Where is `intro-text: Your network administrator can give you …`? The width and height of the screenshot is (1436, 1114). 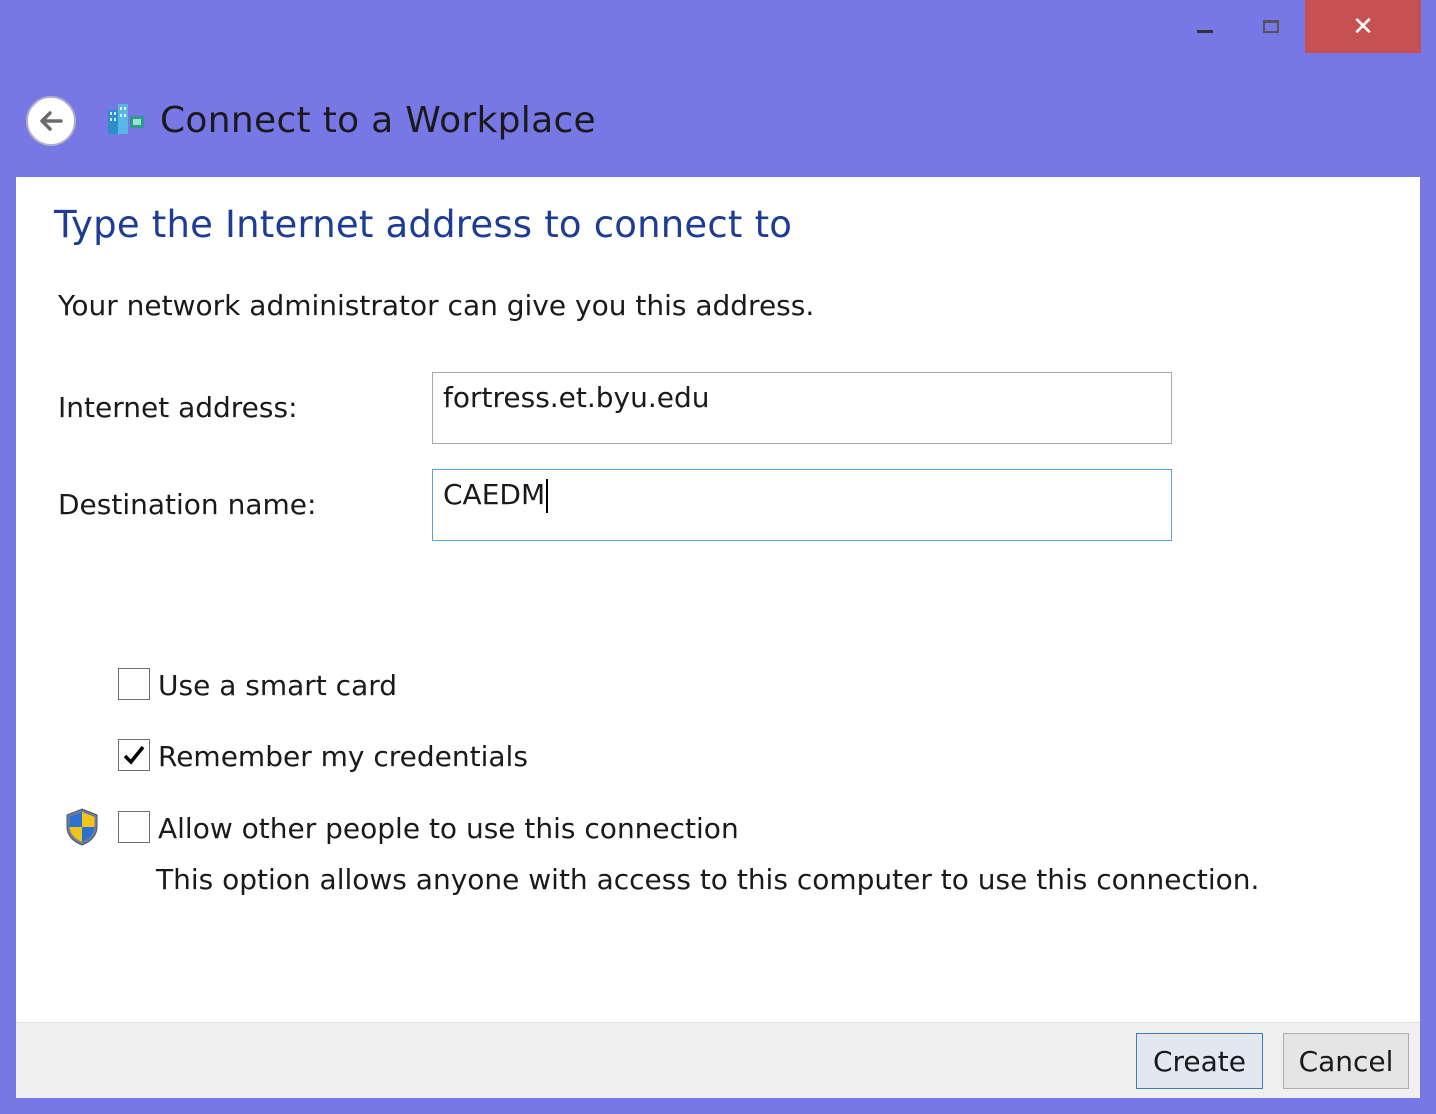 intro-text: Your network administrator can give you … is located at coordinates (436, 305).